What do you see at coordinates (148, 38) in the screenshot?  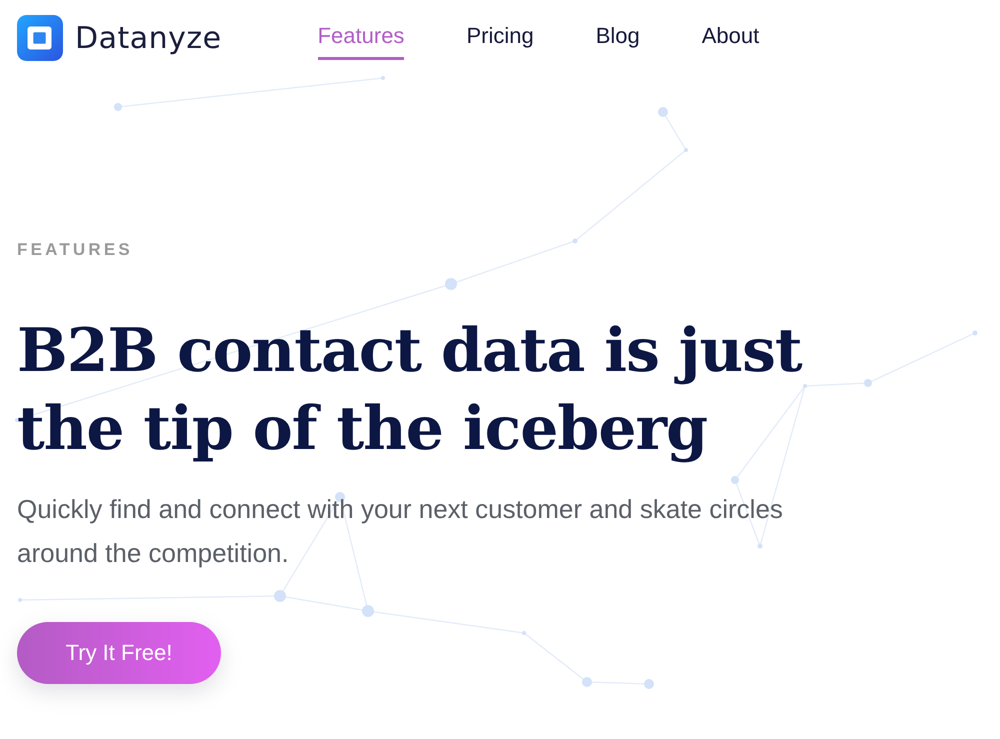 I see `logo-wordmark: Datanyze` at bounding box center [148, 38].